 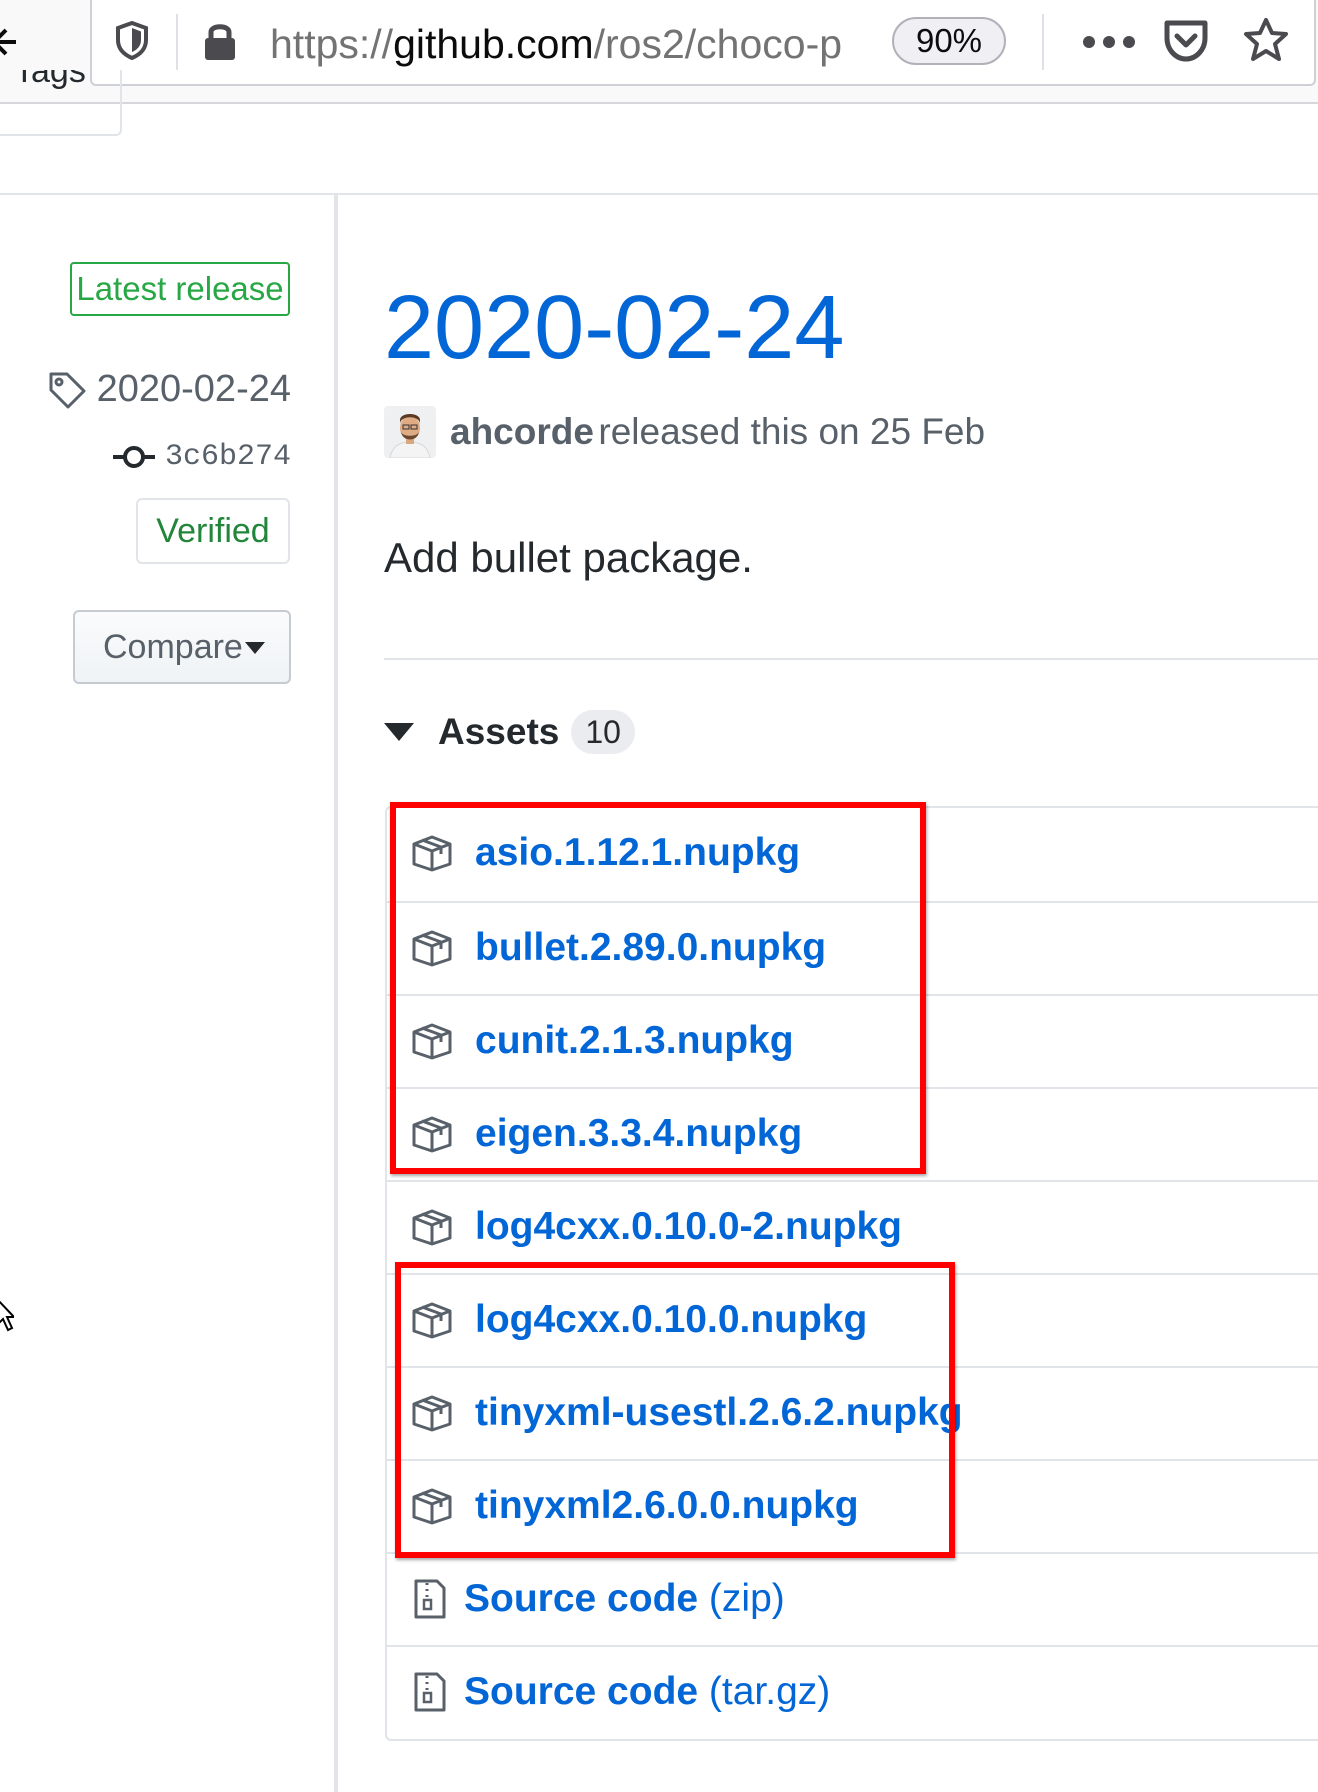 What do you see at coordinates (132, 40) in the screenshot?
I see `shield-icon` at bounding box center [132, 40].